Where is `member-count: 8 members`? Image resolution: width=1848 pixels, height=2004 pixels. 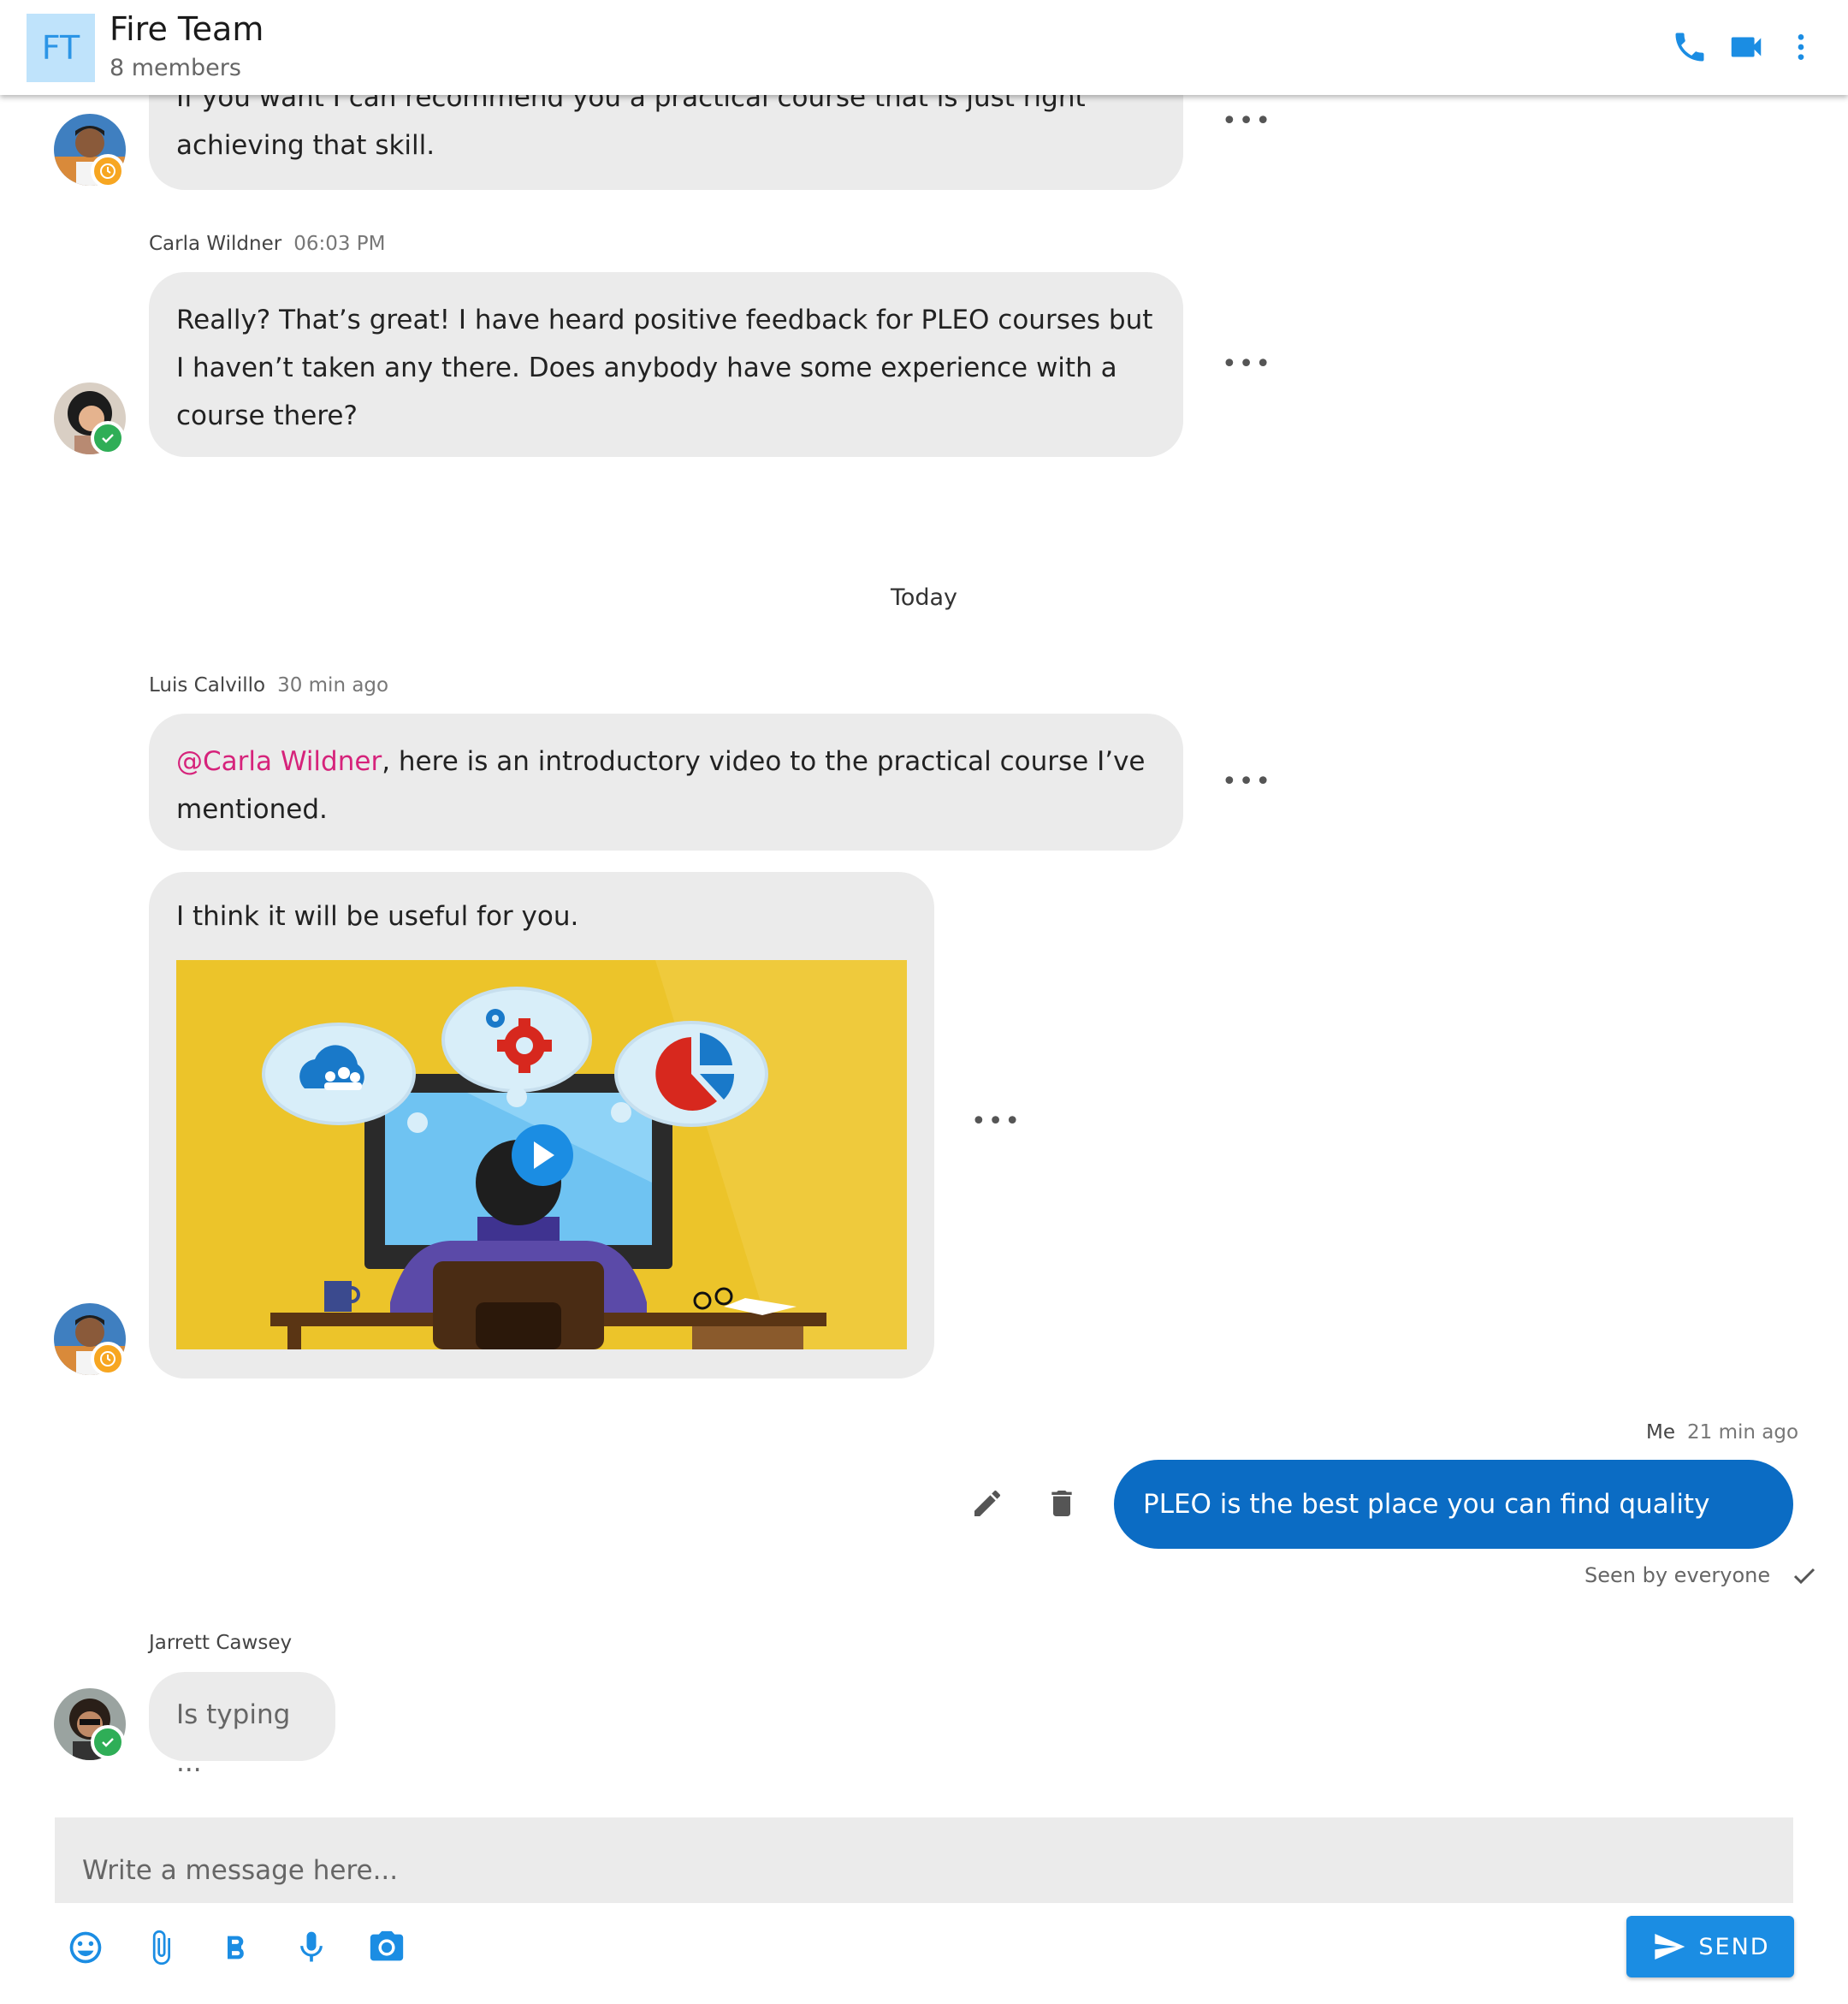
member-count: 8 members is located at coordinates (175, 68).